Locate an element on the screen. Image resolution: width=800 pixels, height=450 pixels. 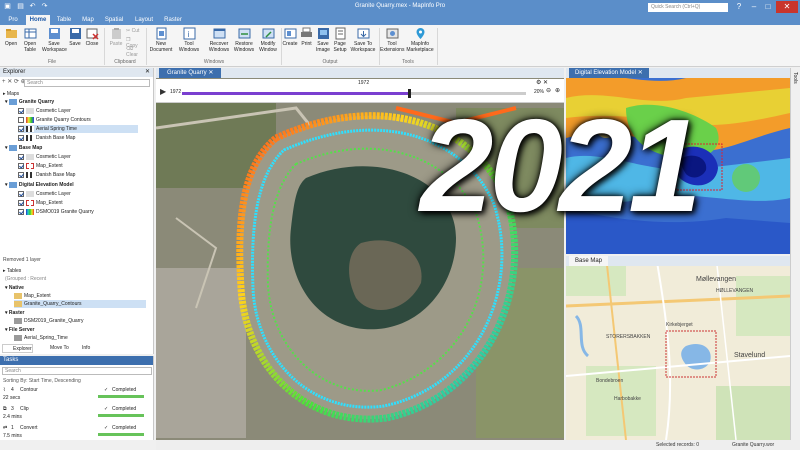
layers-side-tab: Tools is located at coordinates (795, 78).